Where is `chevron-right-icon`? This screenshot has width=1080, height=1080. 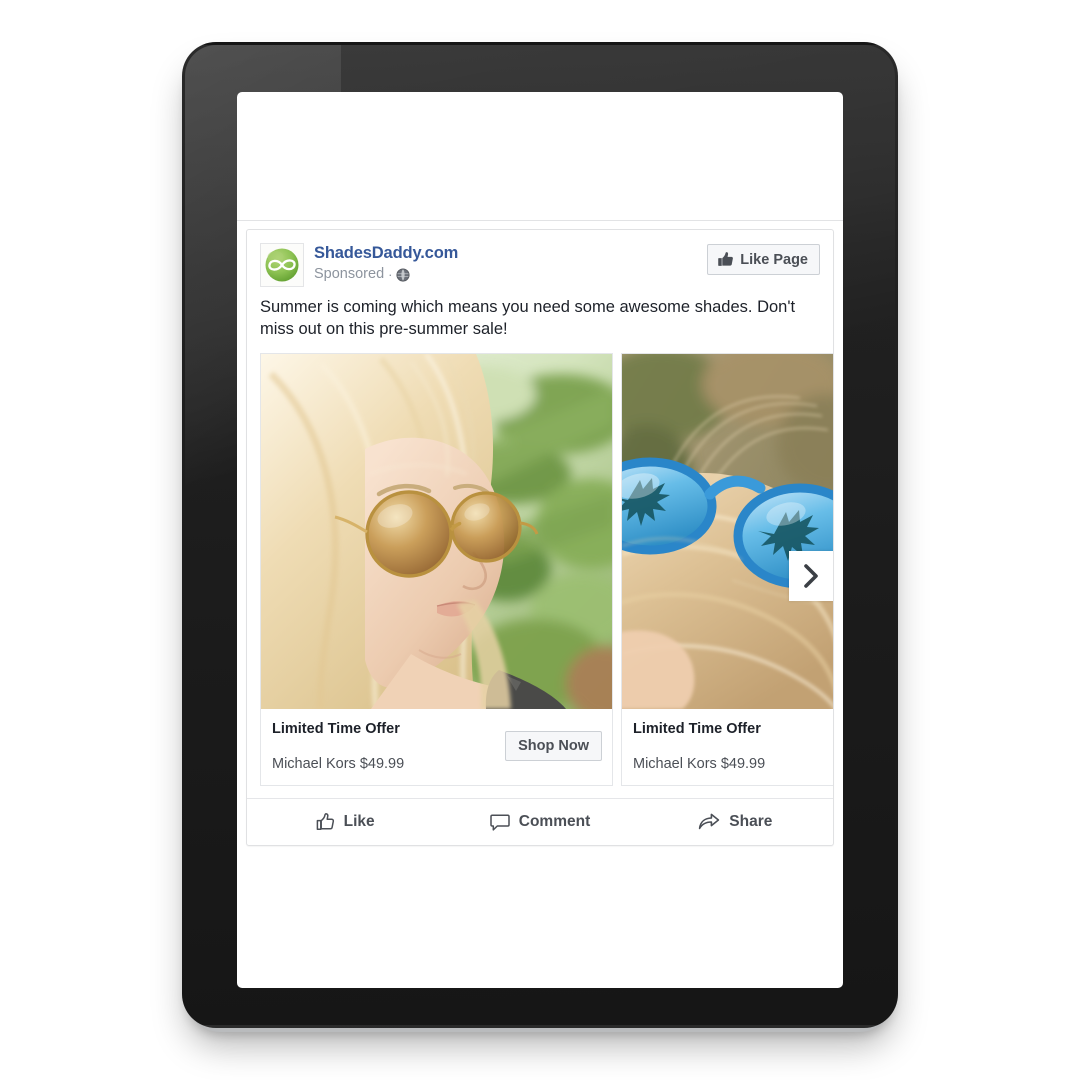
chevron-right-icon is located at coordinates (811, 576).